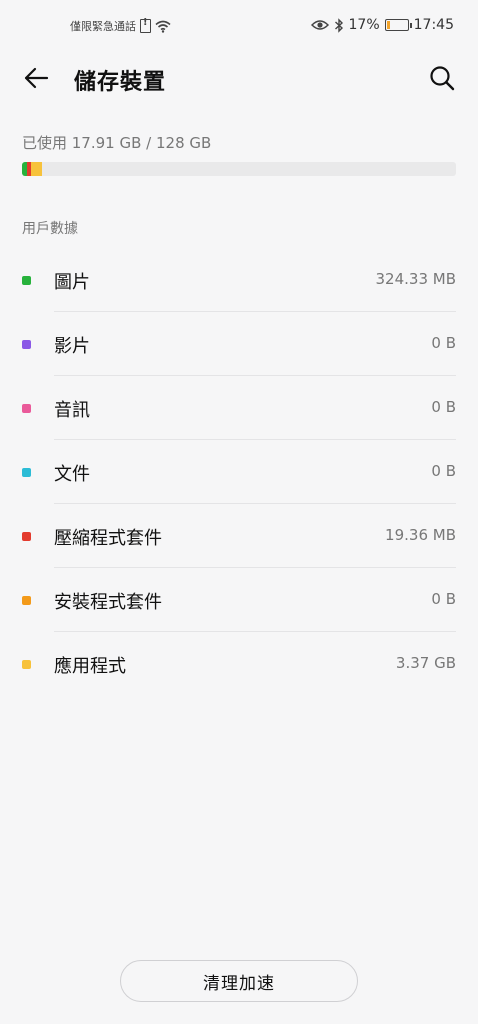 This screenshot has height=1024, width=478. I want to click on category-item-installers: 安裝程式套件 0 B, so click(239, 600).